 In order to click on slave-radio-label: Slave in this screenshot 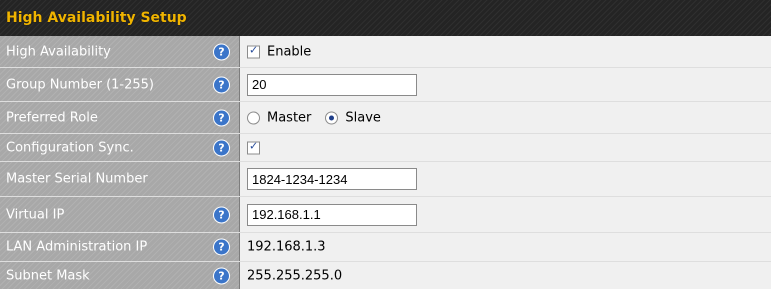, I will do `click(363, 117)`.